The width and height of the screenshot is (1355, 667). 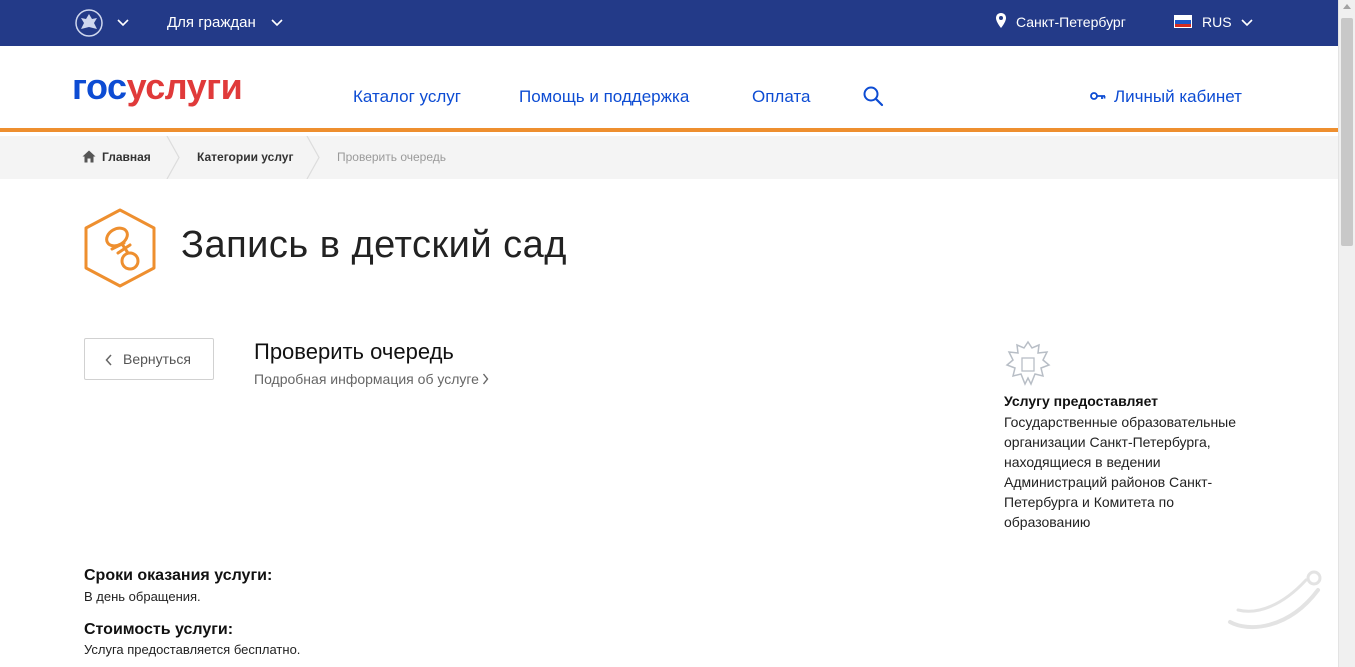 What do you see at coordinates (1178, 97) in the screenshot?
I see `personal-account-link: Личный кабинет` at bounding box center [1178, 97].